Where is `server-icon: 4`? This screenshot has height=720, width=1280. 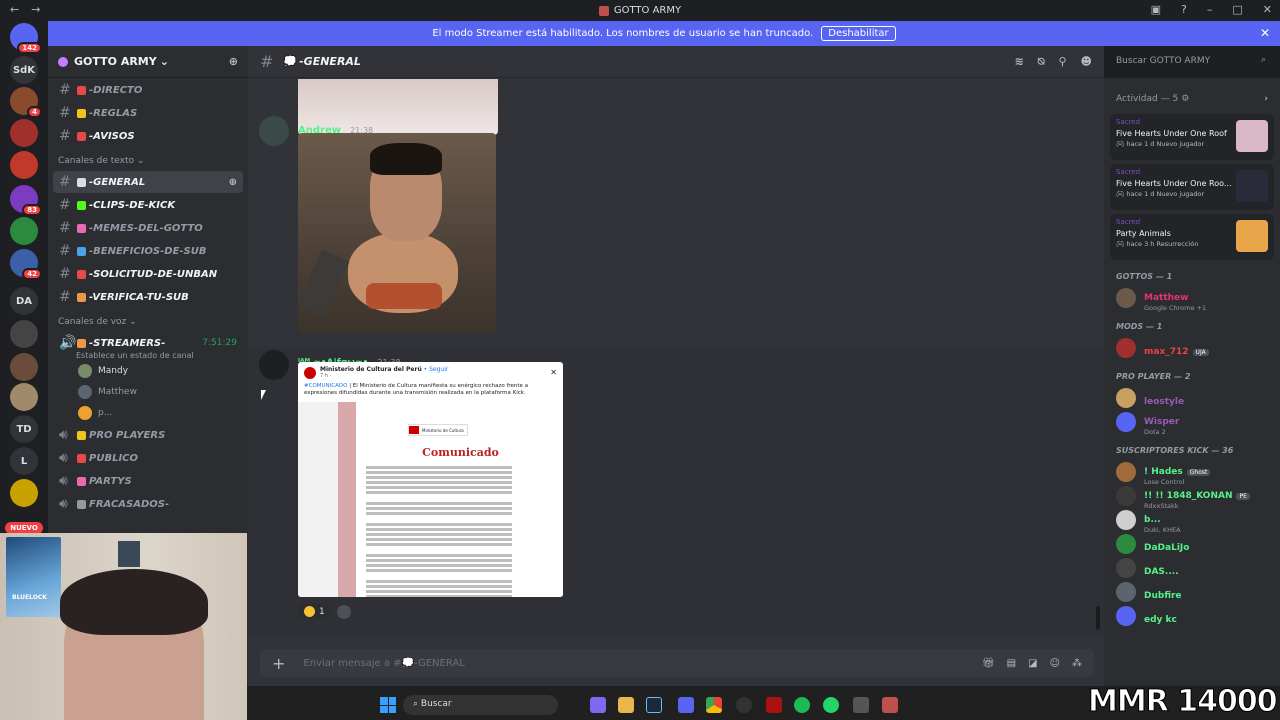 server-icon: 4 is located at coordinates (26, 102).